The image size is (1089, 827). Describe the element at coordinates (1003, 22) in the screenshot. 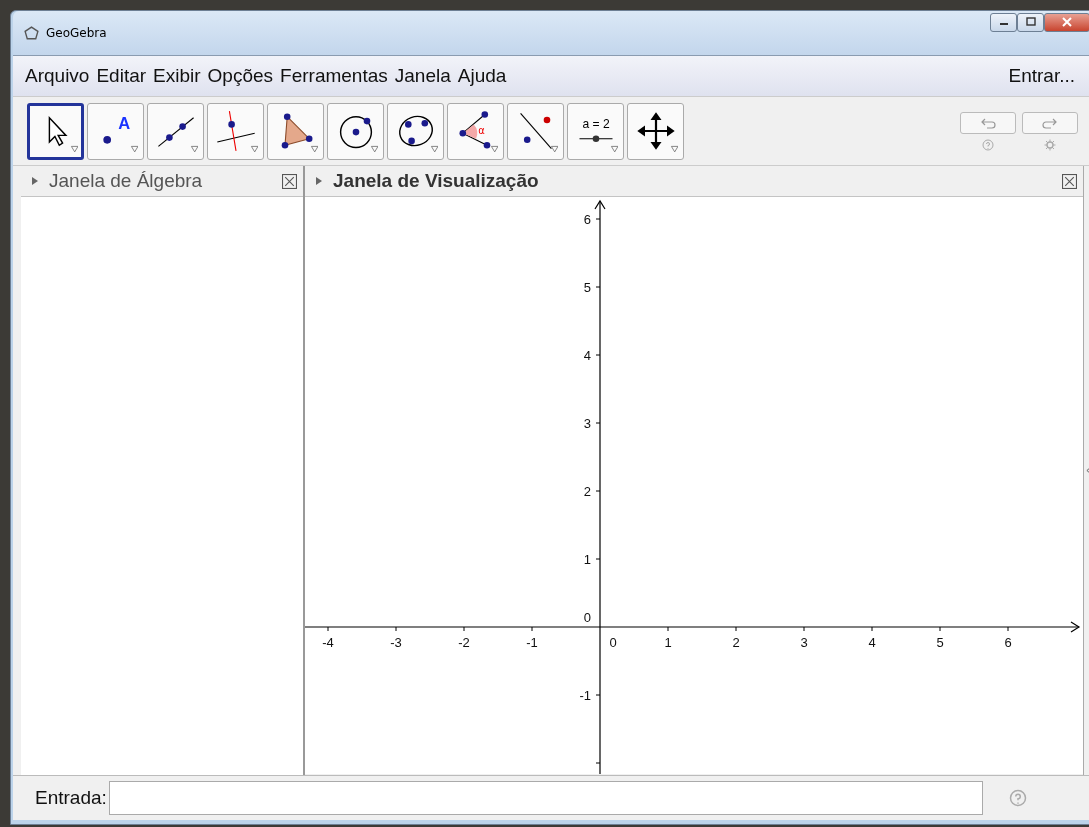

I see `minimize-button` at that location.